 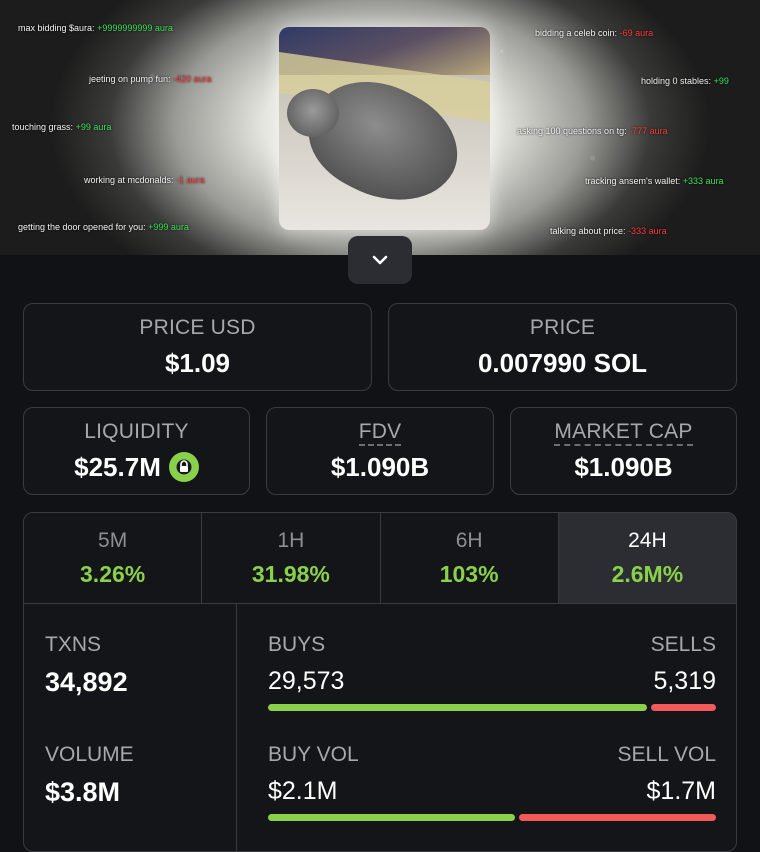 What do you see at coordinates (73, 644) in the screenshot?
I see `txns-label: TXNS` at bounding box center [73, 644].